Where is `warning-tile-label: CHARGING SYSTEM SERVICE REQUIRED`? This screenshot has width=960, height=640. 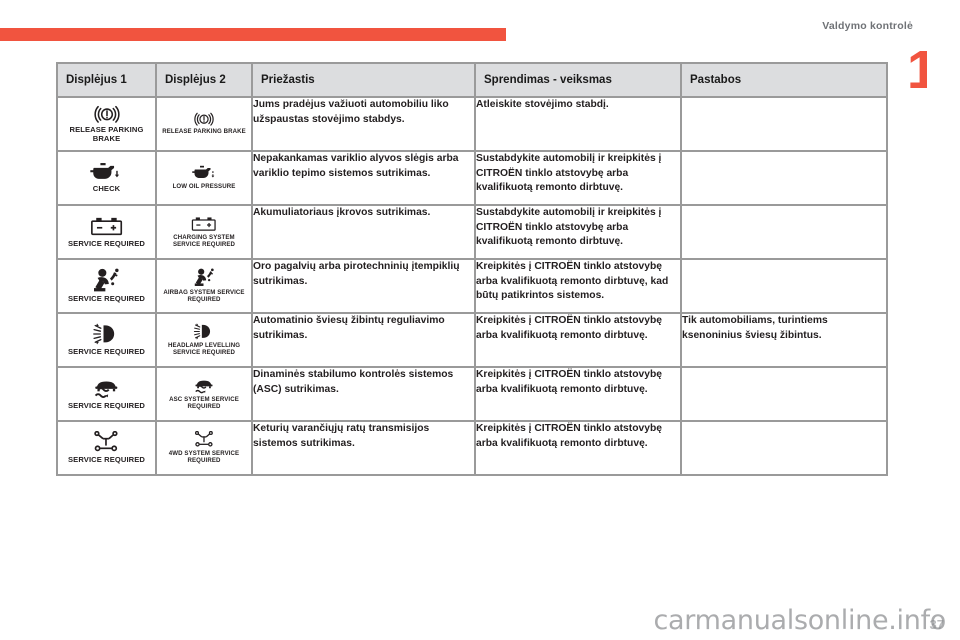 warning-tile-label: CHARGING SYSTEM SERVICE REQUIRED is located at coordinates (204, 240).